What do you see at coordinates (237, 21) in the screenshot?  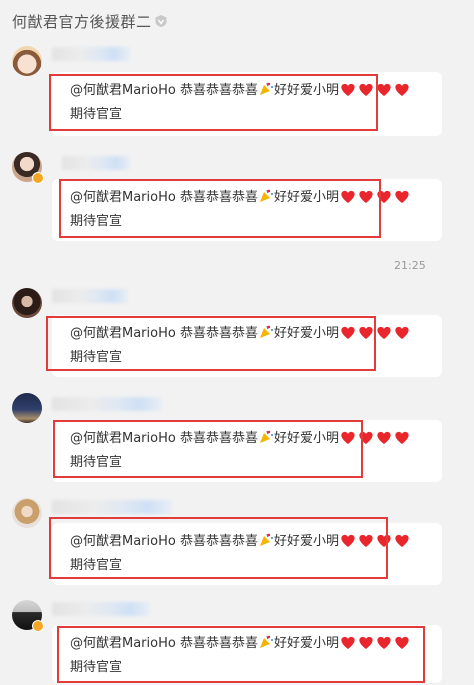 I see `chat-header: 何猷君官方後援群二` at bounding box center [237, 21].